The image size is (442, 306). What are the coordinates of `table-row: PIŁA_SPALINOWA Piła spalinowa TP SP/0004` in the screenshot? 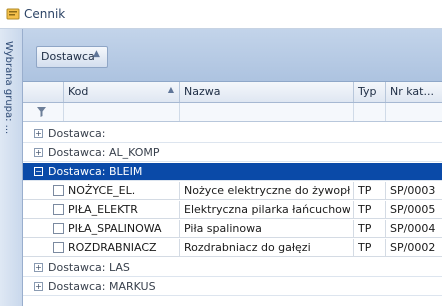 It's located at (232, 229).